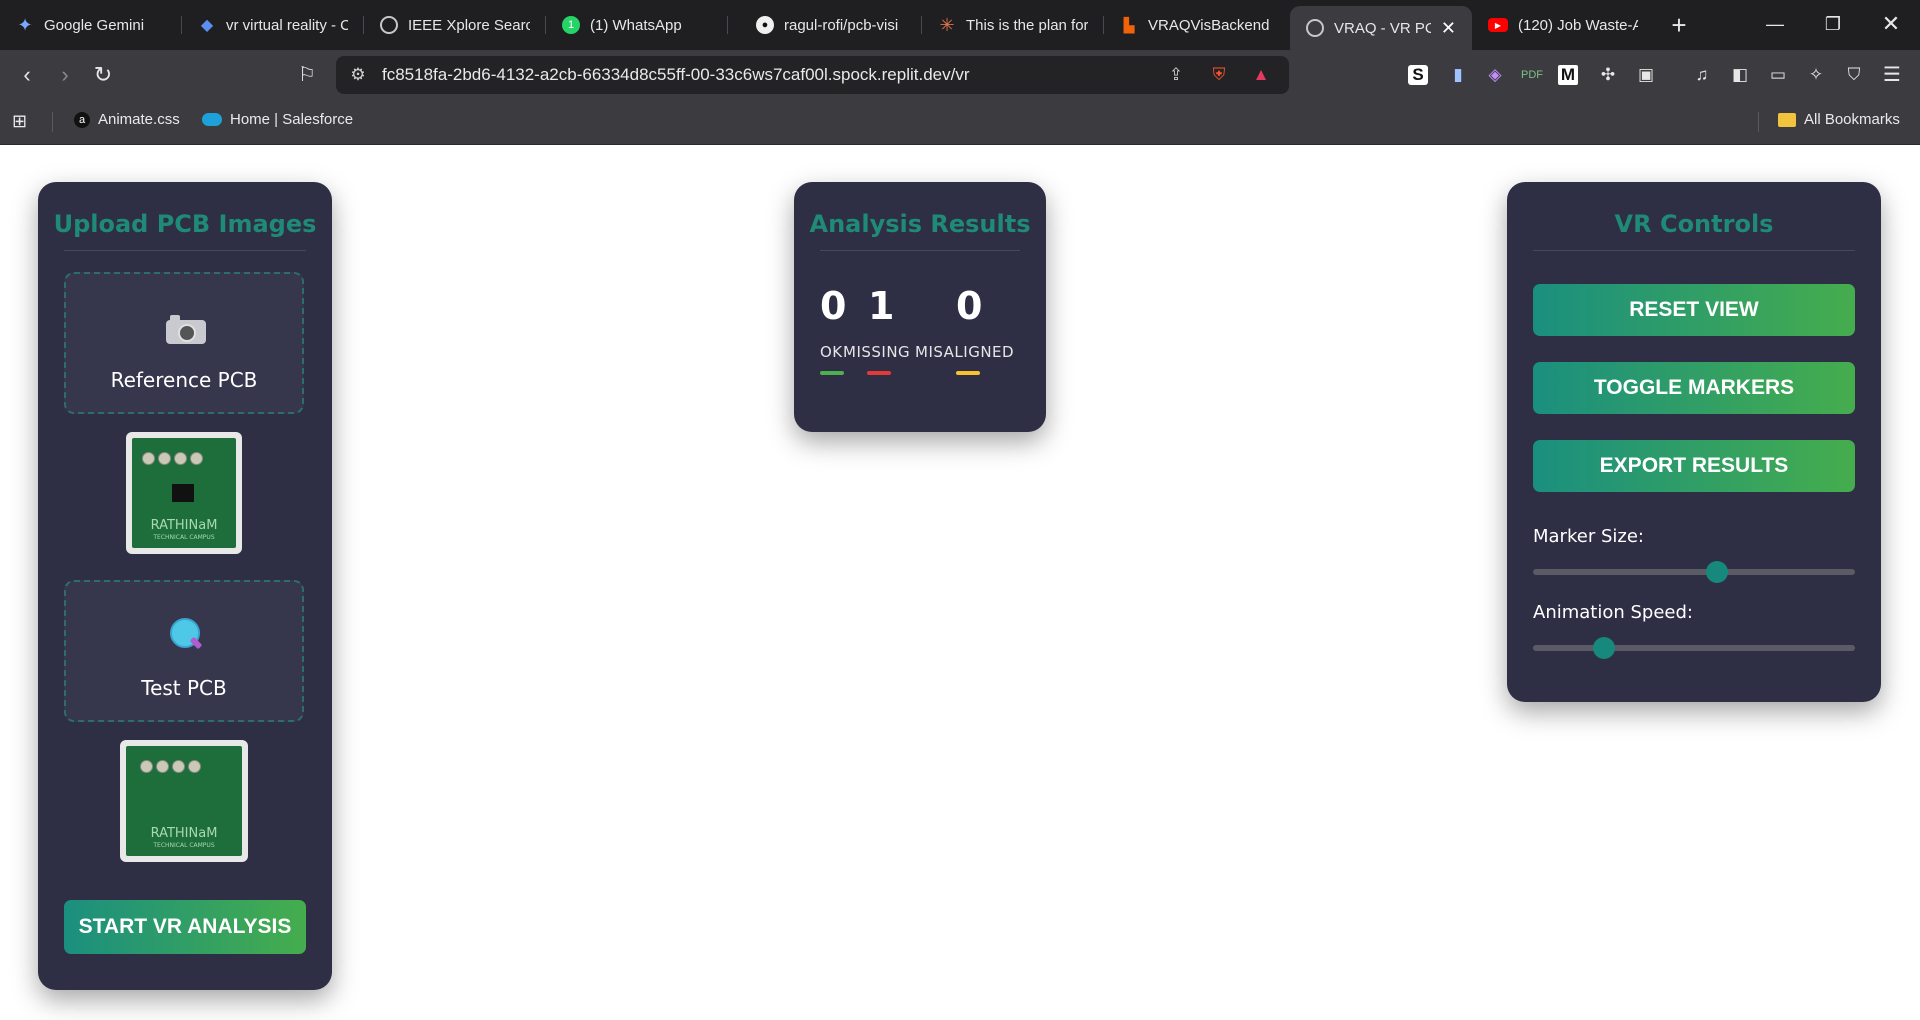 The height and width of the screenshot is (1020, 1920). Describe the element at coordinates (1498, 25) in the screenshot. I see `youtube-icon: ▶` at that location.